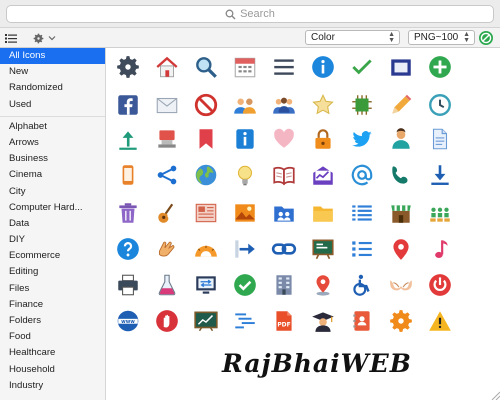 The height and width of the screenshot is (400, 500). I want to click on facebook-icon, so click(128, 105).